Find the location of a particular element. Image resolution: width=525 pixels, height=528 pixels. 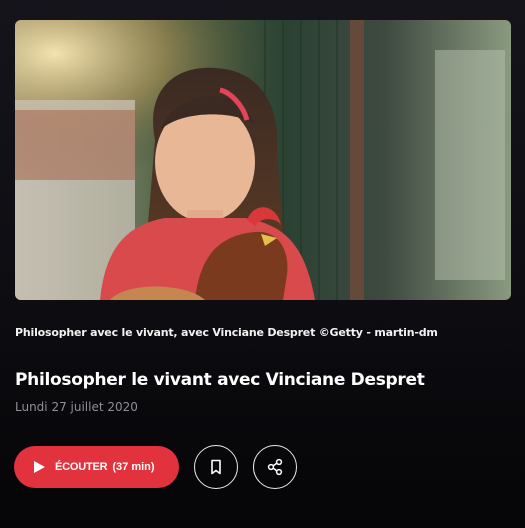

listen-button: ÉCOUTER (37 min) is located at coordinates (96, 467).